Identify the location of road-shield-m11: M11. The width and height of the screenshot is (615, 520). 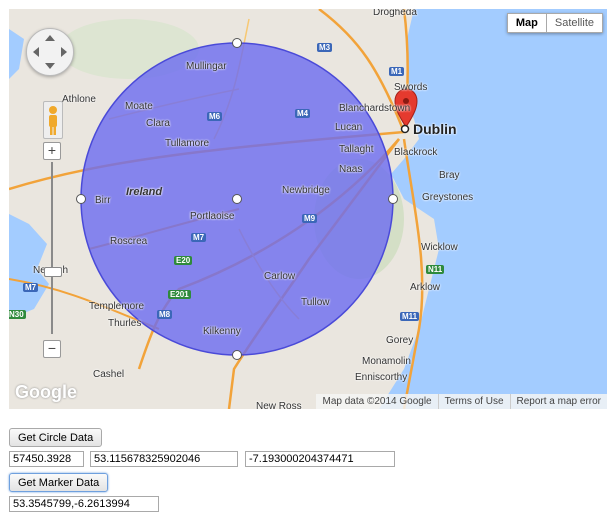
(410, 316).